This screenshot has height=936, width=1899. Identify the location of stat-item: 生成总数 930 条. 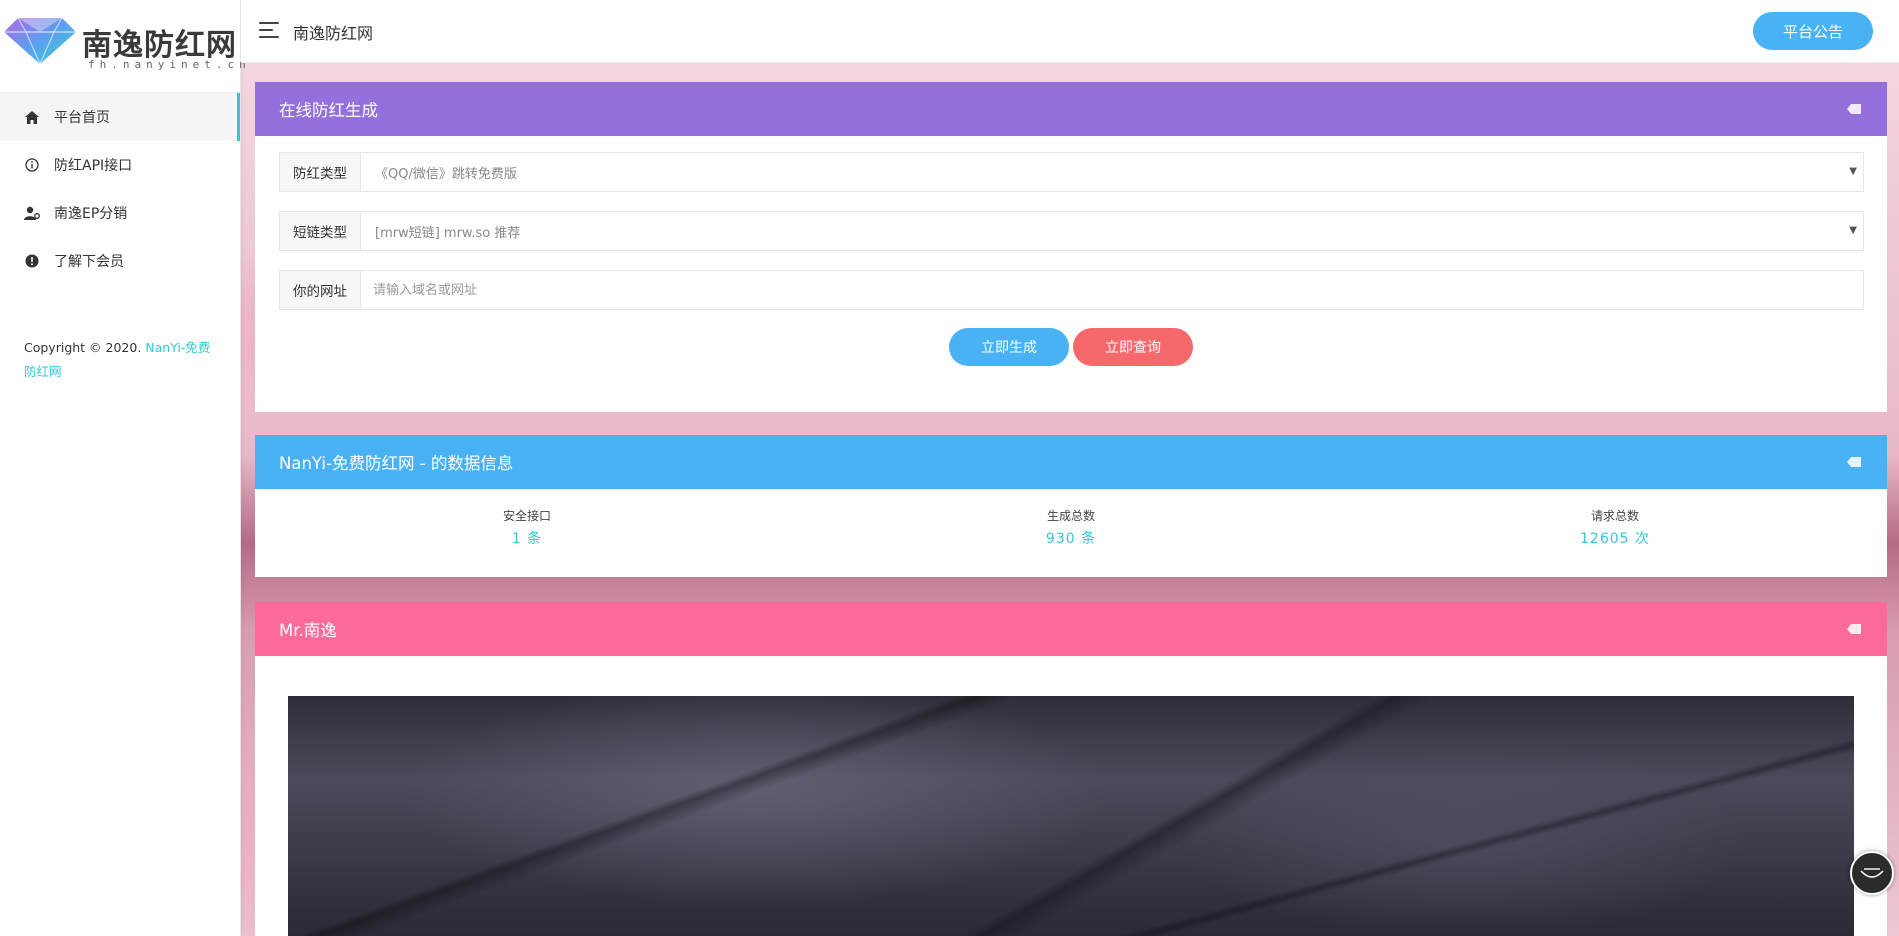
(1071, 533).